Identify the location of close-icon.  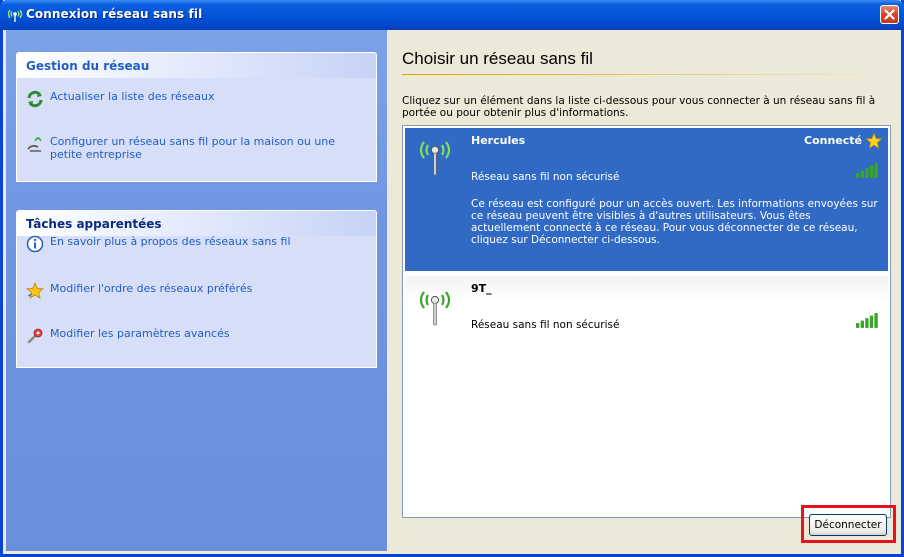
(889, 14).